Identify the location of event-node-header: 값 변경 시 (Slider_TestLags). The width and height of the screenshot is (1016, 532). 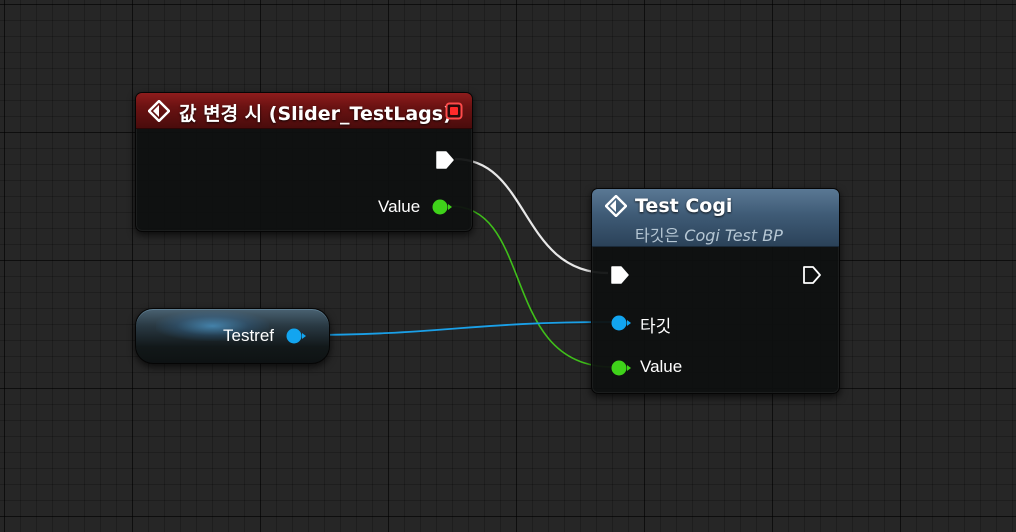
(304, 111).